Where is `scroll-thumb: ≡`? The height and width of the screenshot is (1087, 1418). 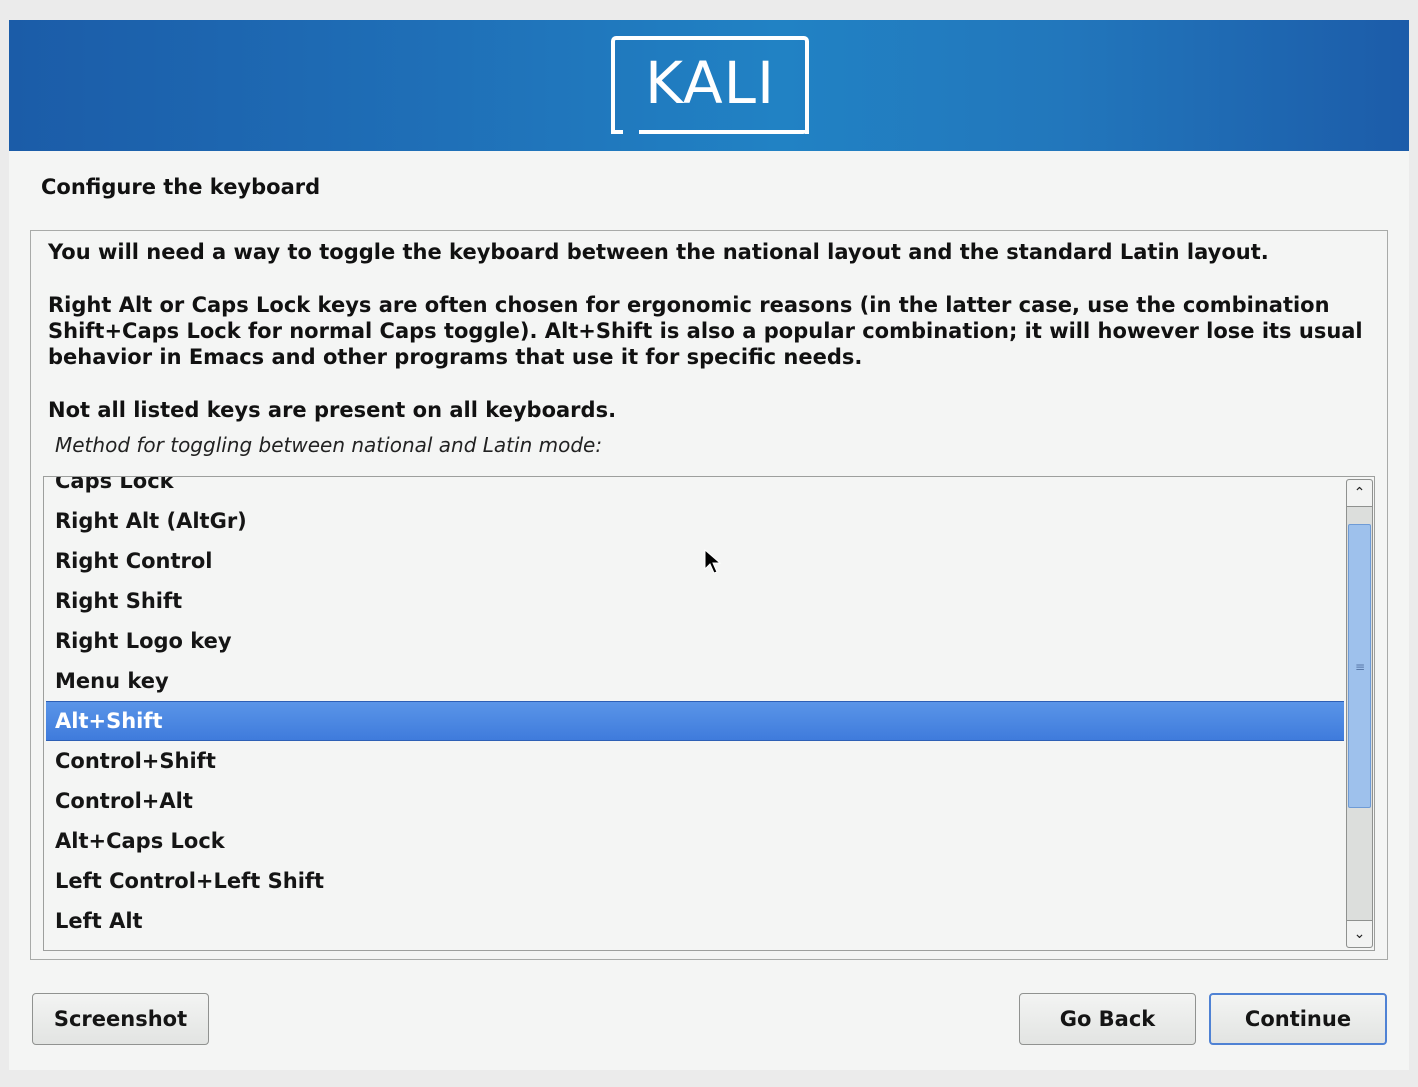
scroll-thumb: ≡ is located at coordinates (1359, 666).